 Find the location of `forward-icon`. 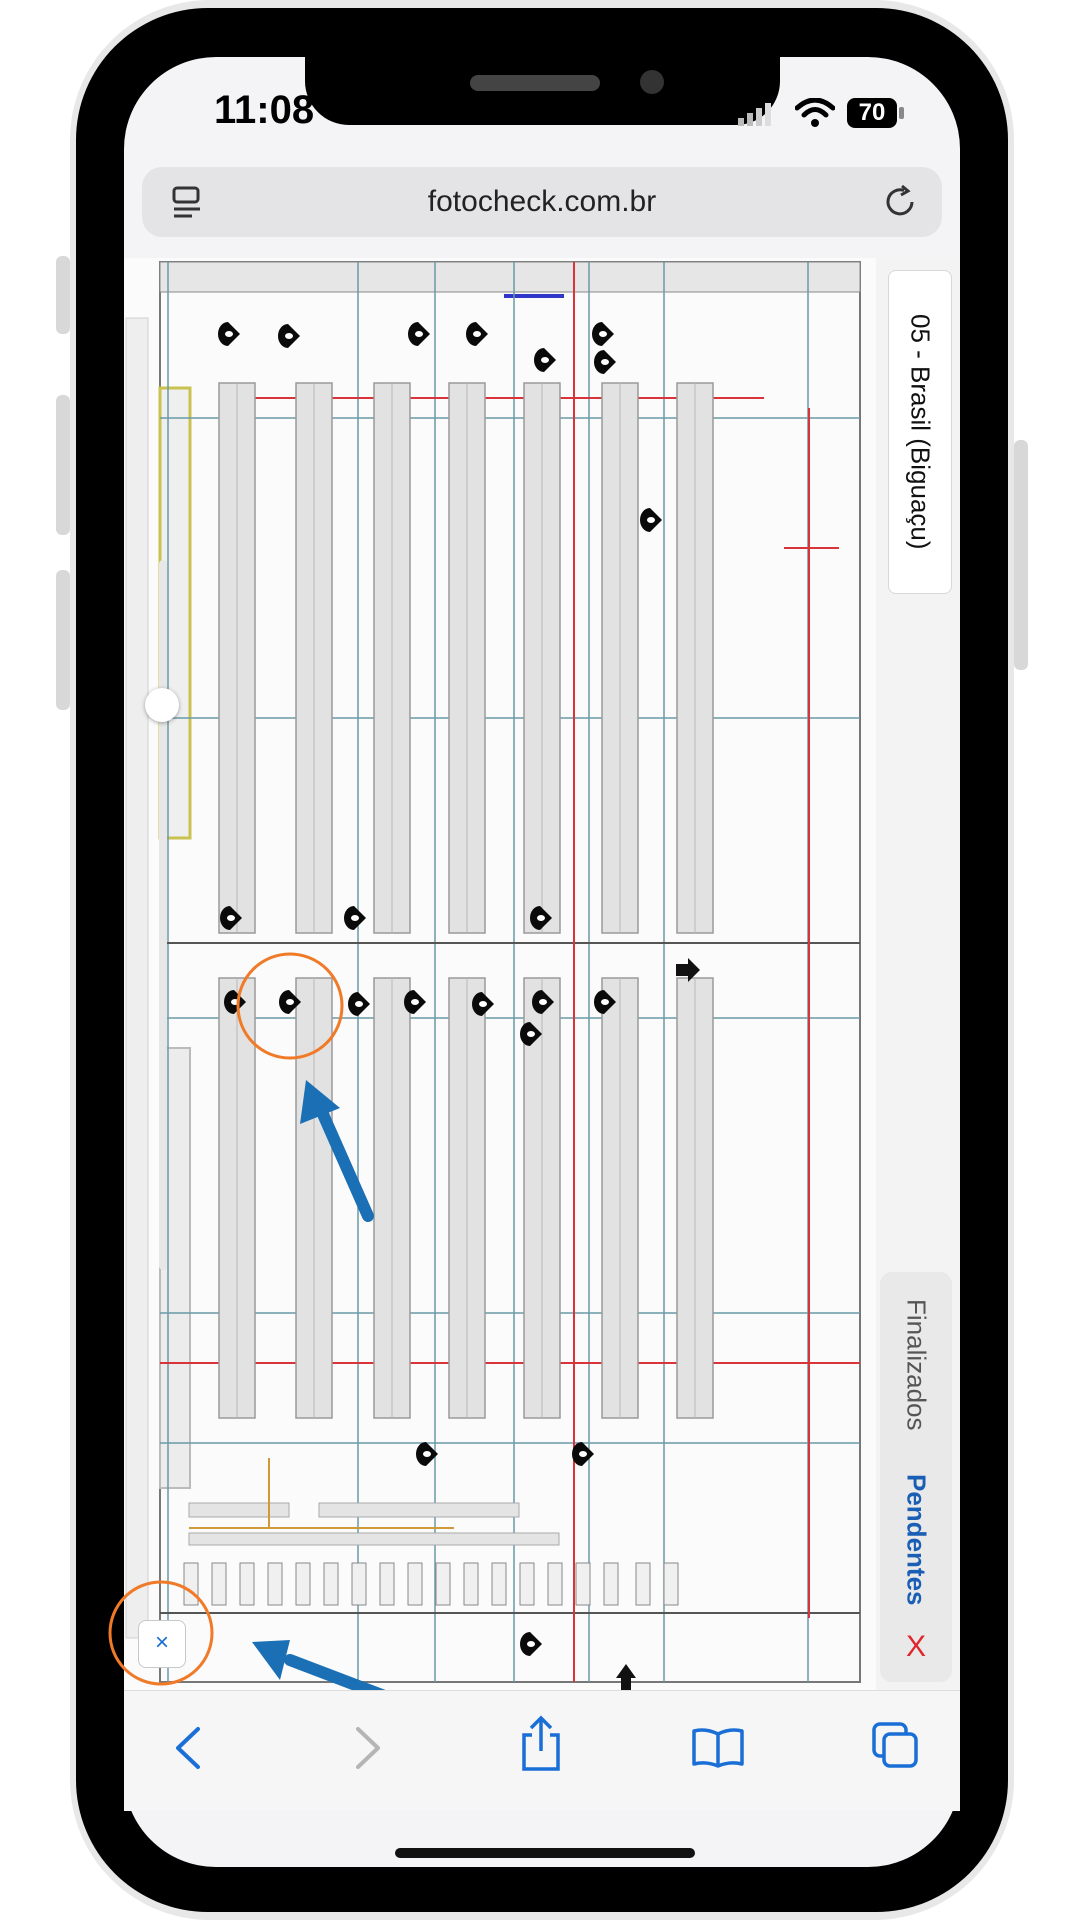

forward-icon is located at coordinates (368, 1748).